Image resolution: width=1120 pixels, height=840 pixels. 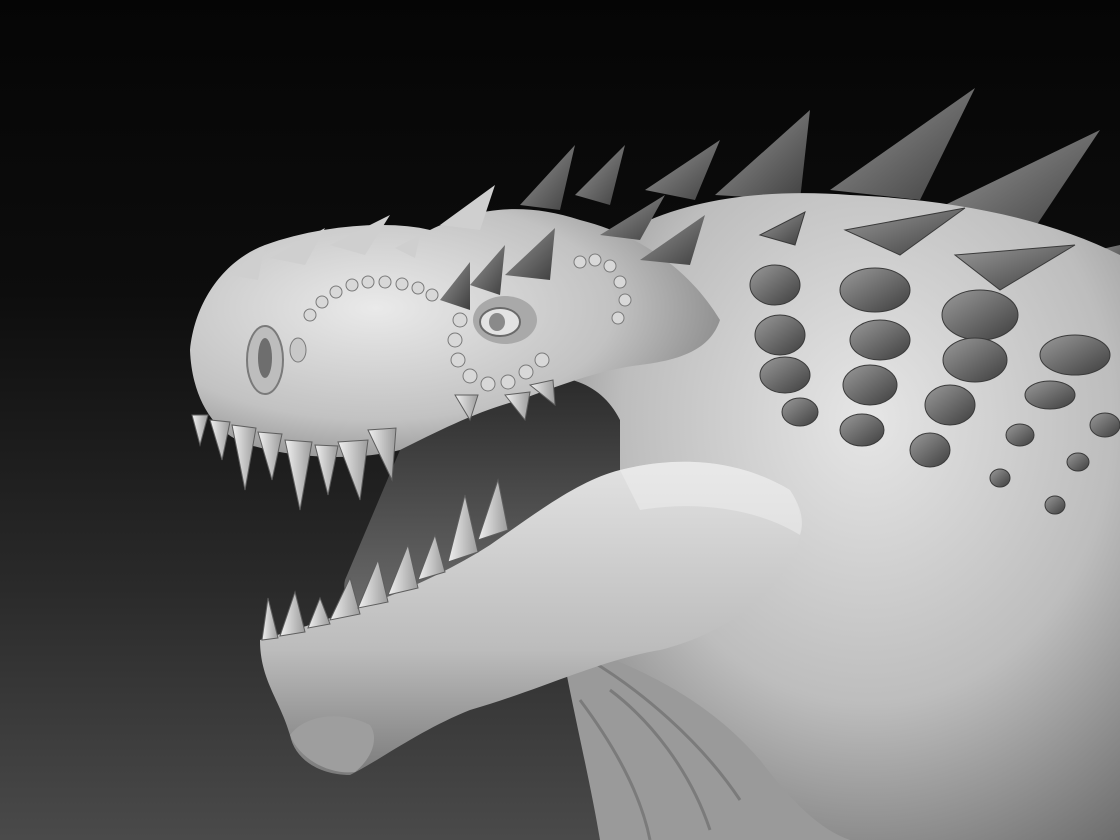 I want to click on eye, so click(x=505, y=320).